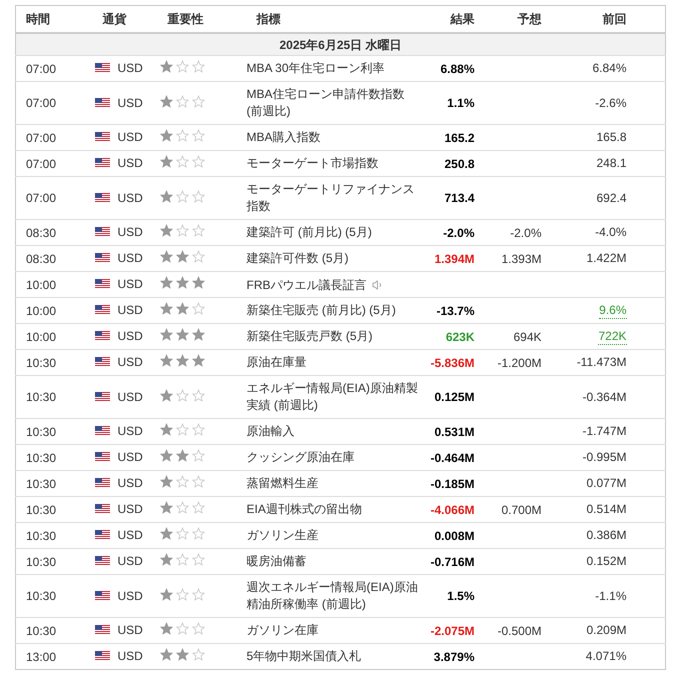 The height and width of the screenshot is (674, 678). What do you see at coordinates (41, 259) in the screenshot?
I see `event-time: 08:30` at bounding box center [41, 259].